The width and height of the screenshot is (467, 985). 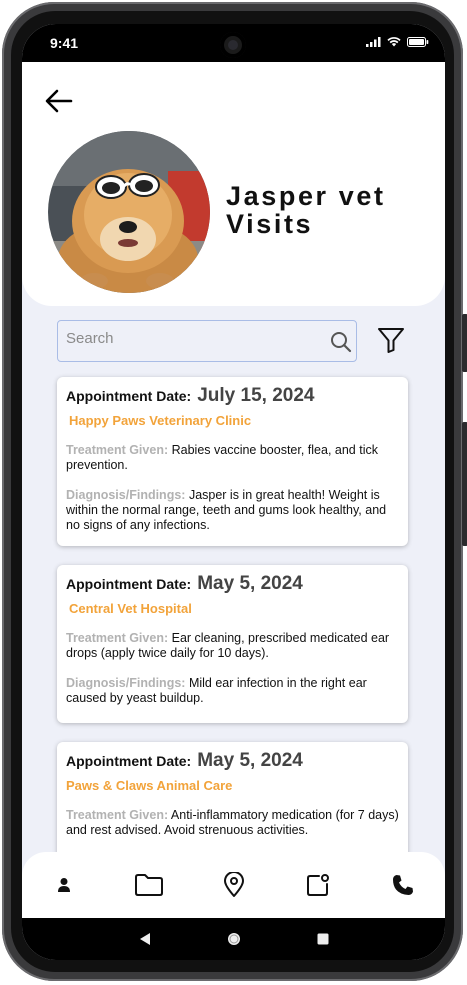 I want to click on search-icon, so click(x=341, y=342).